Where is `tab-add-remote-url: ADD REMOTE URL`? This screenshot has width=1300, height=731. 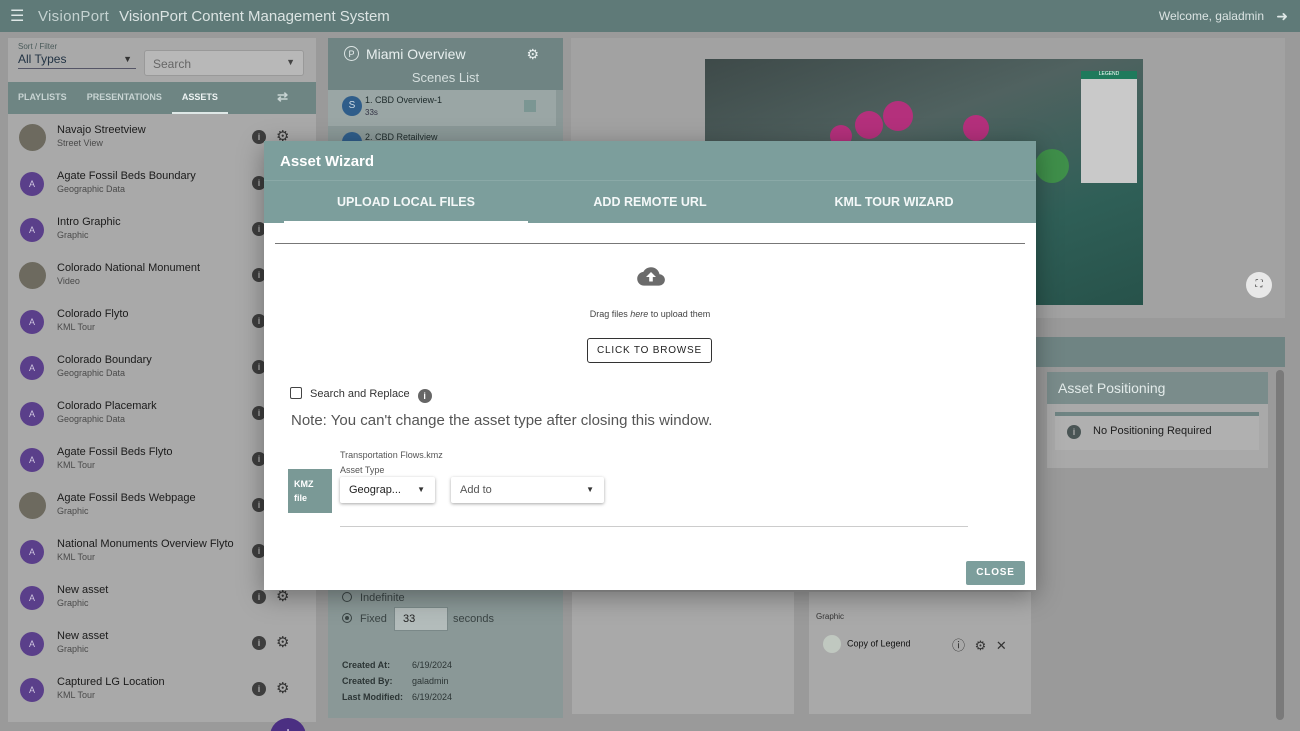 tab-add-remote-url: ADD REMOTE URL is located at coordinates (650, 202).